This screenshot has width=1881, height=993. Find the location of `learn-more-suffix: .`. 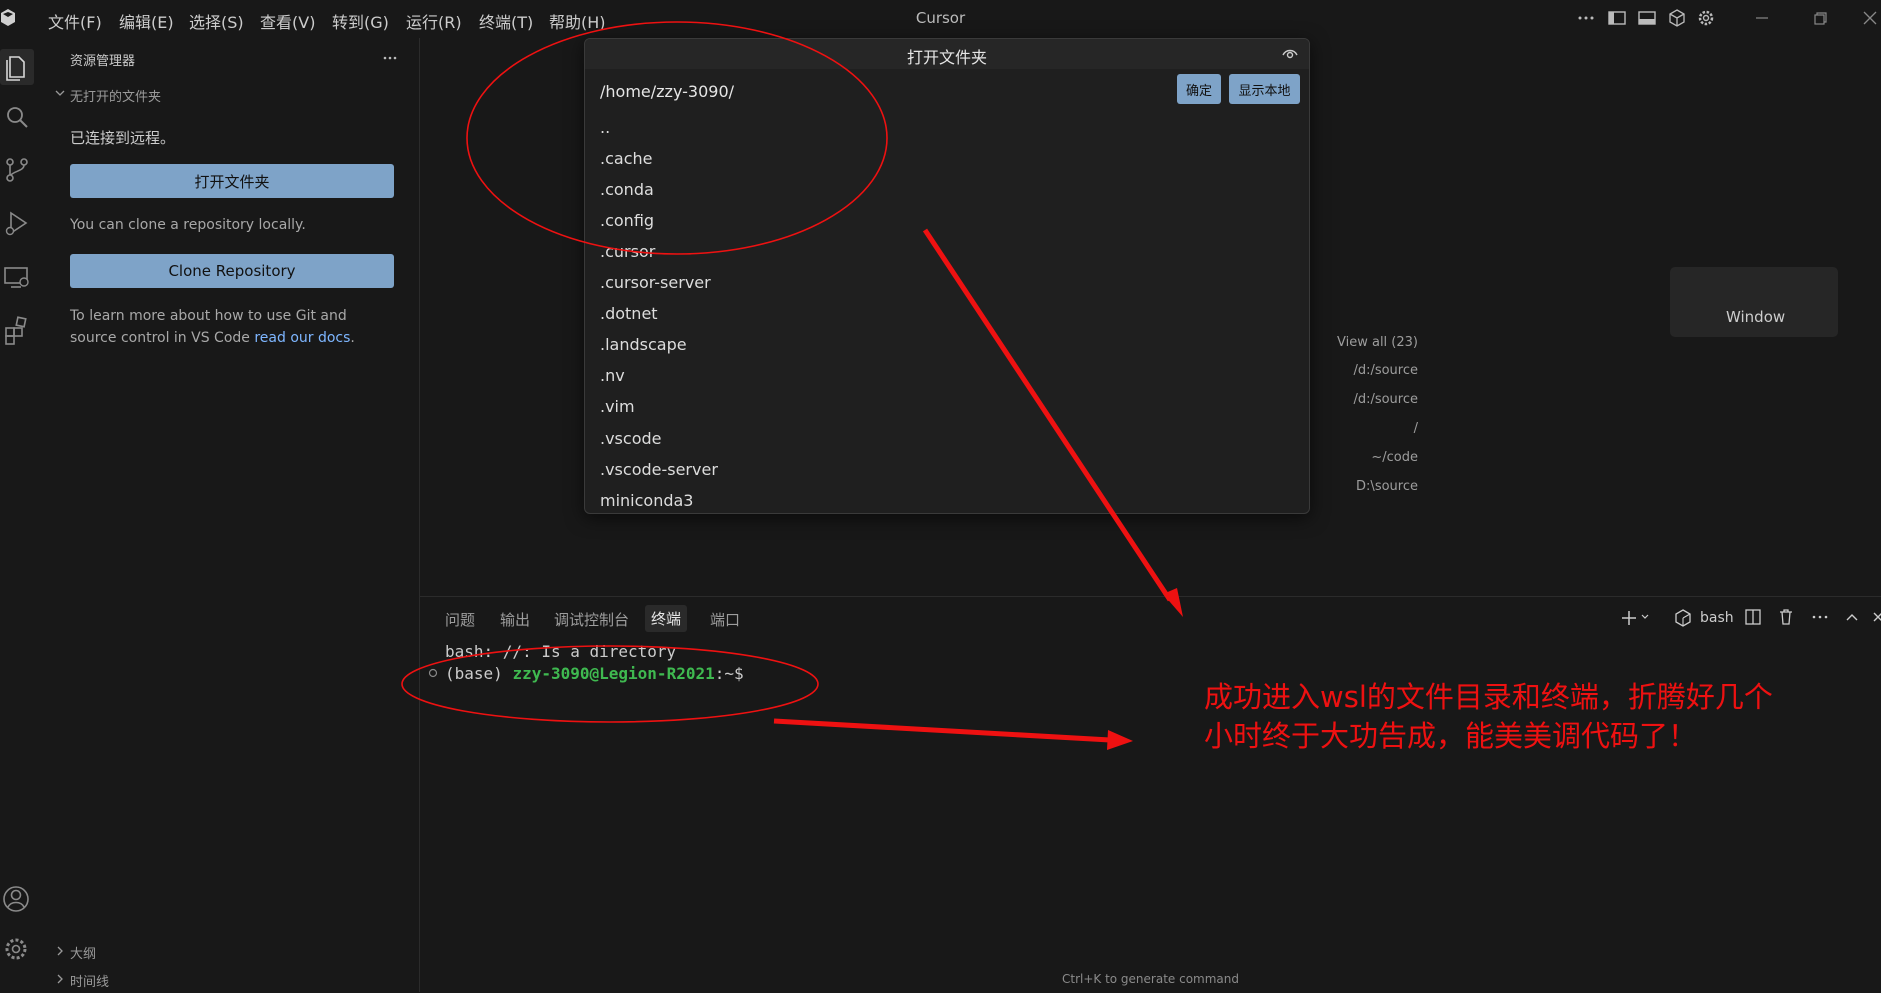

learn-more-suffix: . is located at coordinates (352, 338).